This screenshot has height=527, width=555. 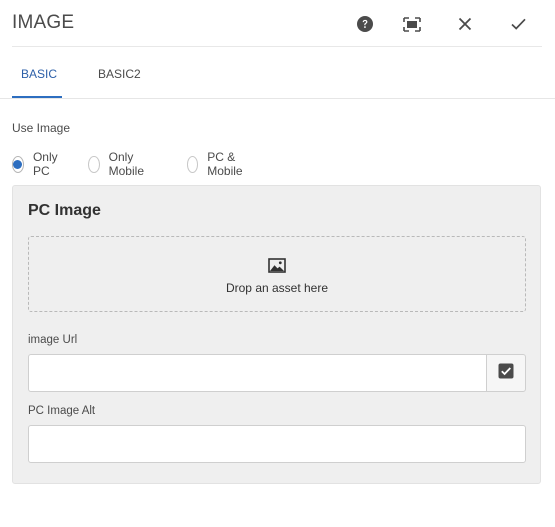 What do you see at coordinates (64, 210) in the screenshot?
I see `panel-title: PC Image` at bounding box center [64, 210].